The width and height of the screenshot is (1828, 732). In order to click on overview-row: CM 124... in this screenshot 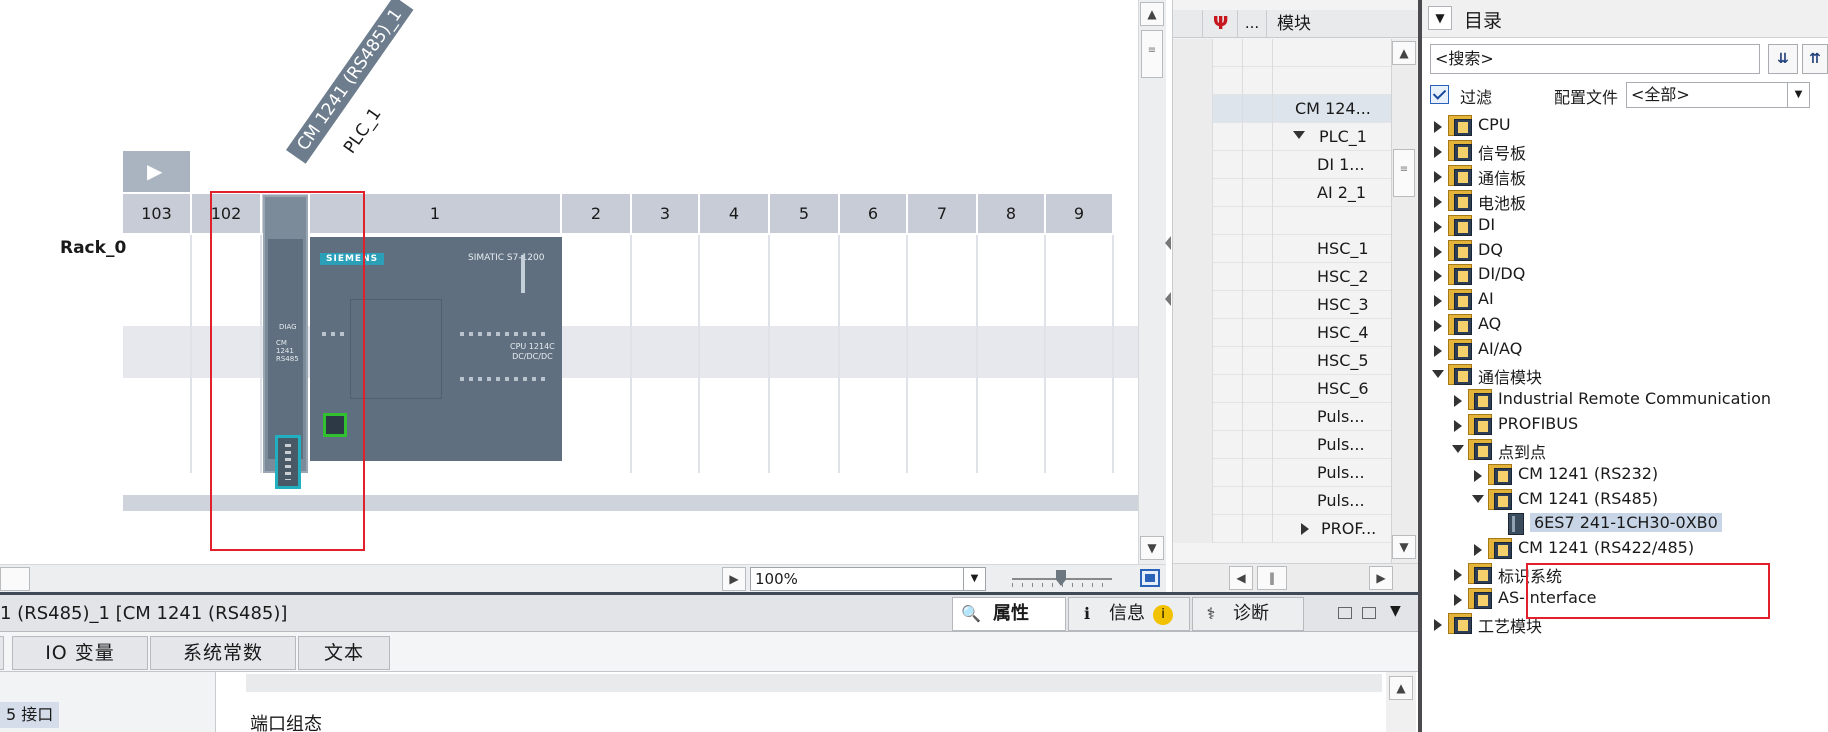, I will do `click(1282, 109)`.